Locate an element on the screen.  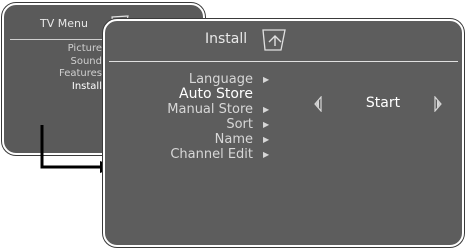
tv-menu-item-install: Install is located at coordinates (57, 87).